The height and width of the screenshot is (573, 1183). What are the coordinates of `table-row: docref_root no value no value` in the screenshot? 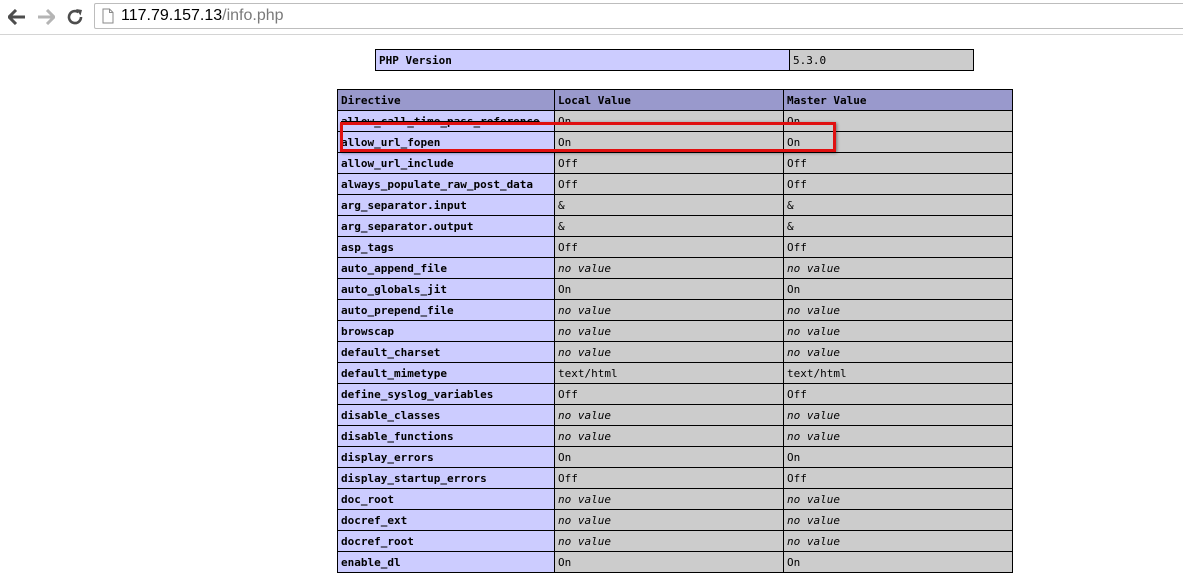 It's located at (675, 541).